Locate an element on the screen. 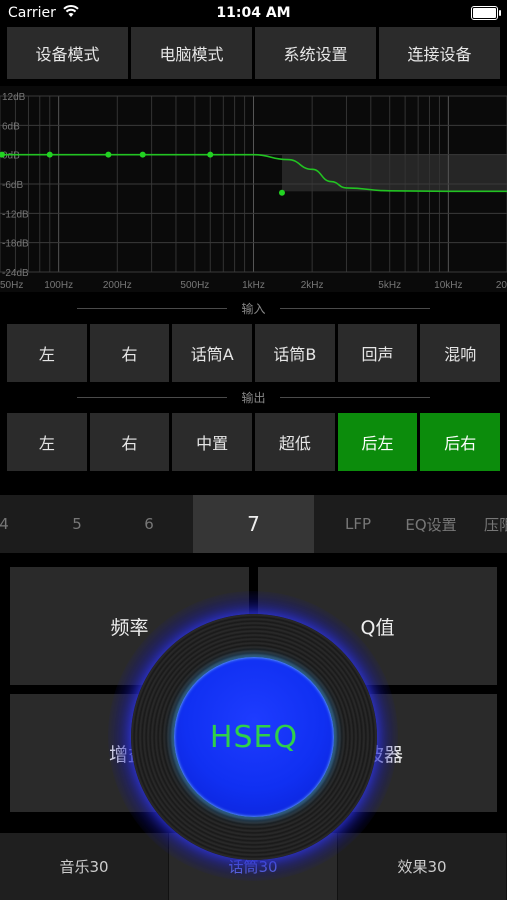  chart-x-tick-label: 5kHz is located at coordinates (389, 285).